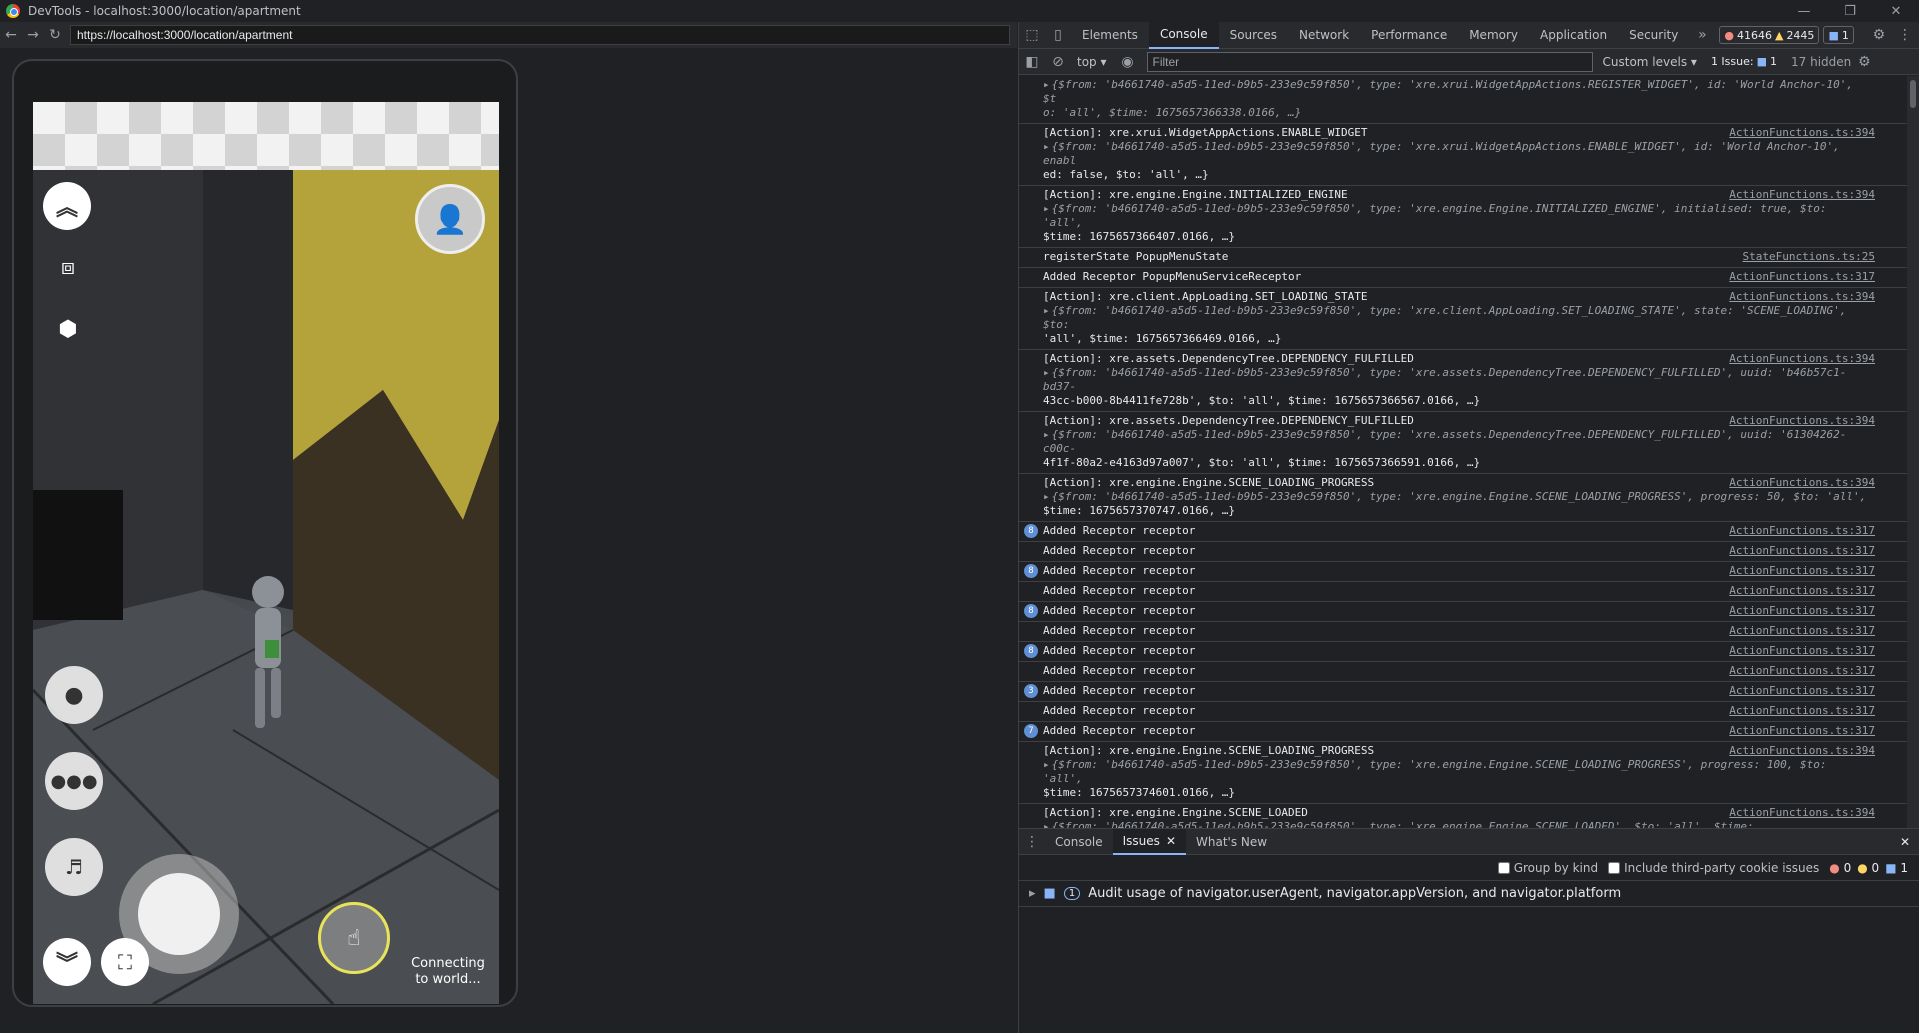 This screenshot has height=1033, width=1919. I want to click on drawer-menu-icon: ⋮, so click(1032, 841).